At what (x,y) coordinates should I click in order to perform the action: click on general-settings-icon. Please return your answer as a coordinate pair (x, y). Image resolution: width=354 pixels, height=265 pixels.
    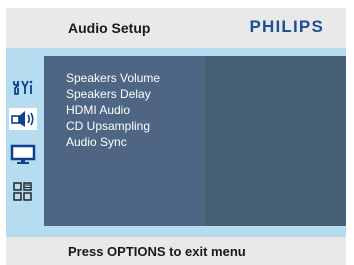
    Looking at the image, I should click on (23, 88).